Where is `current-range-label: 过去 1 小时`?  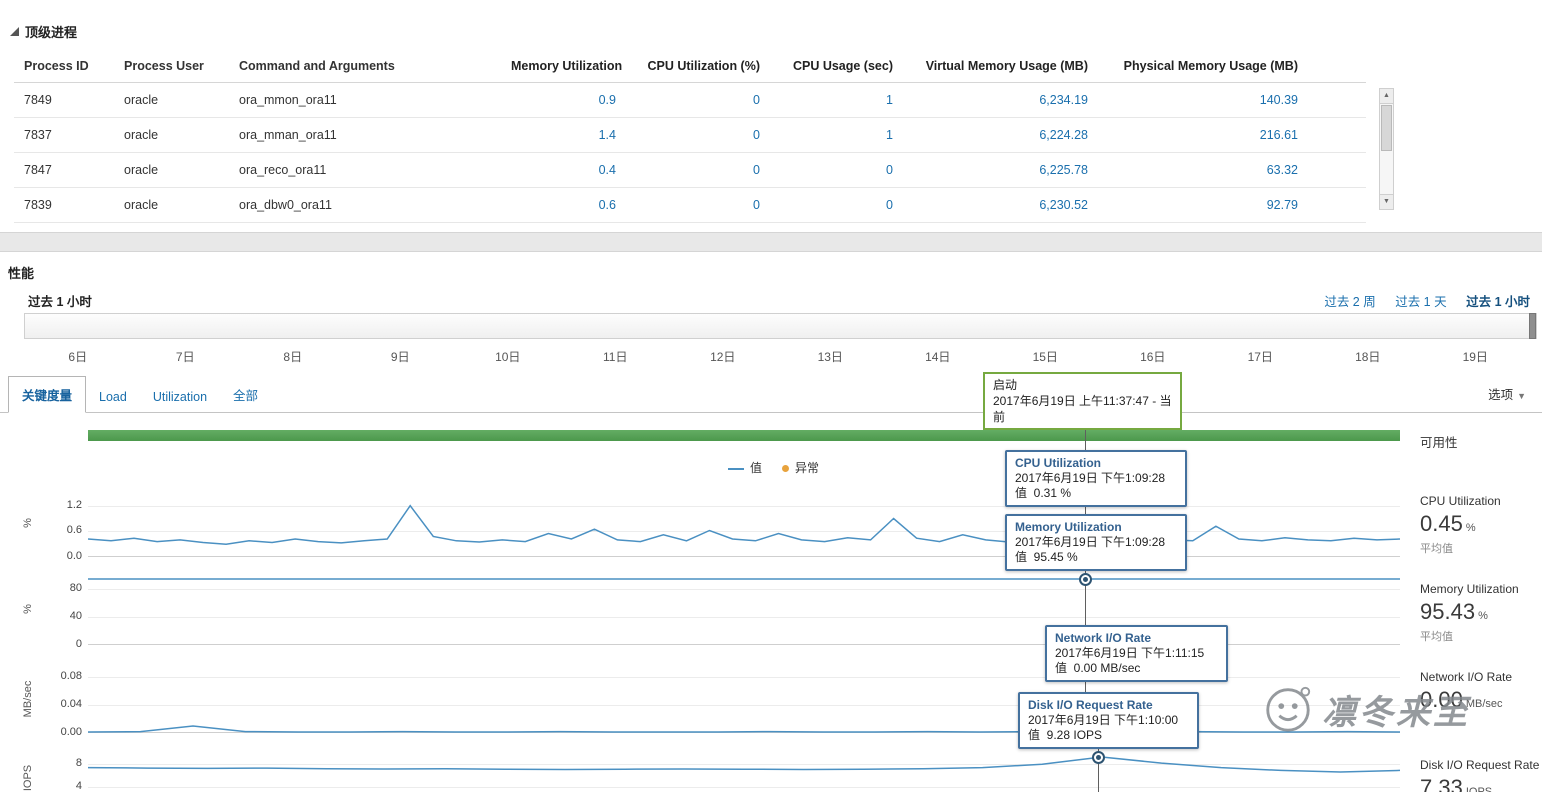
current-range-label: 过去 1 小时 is located at coordinates (60, 302).